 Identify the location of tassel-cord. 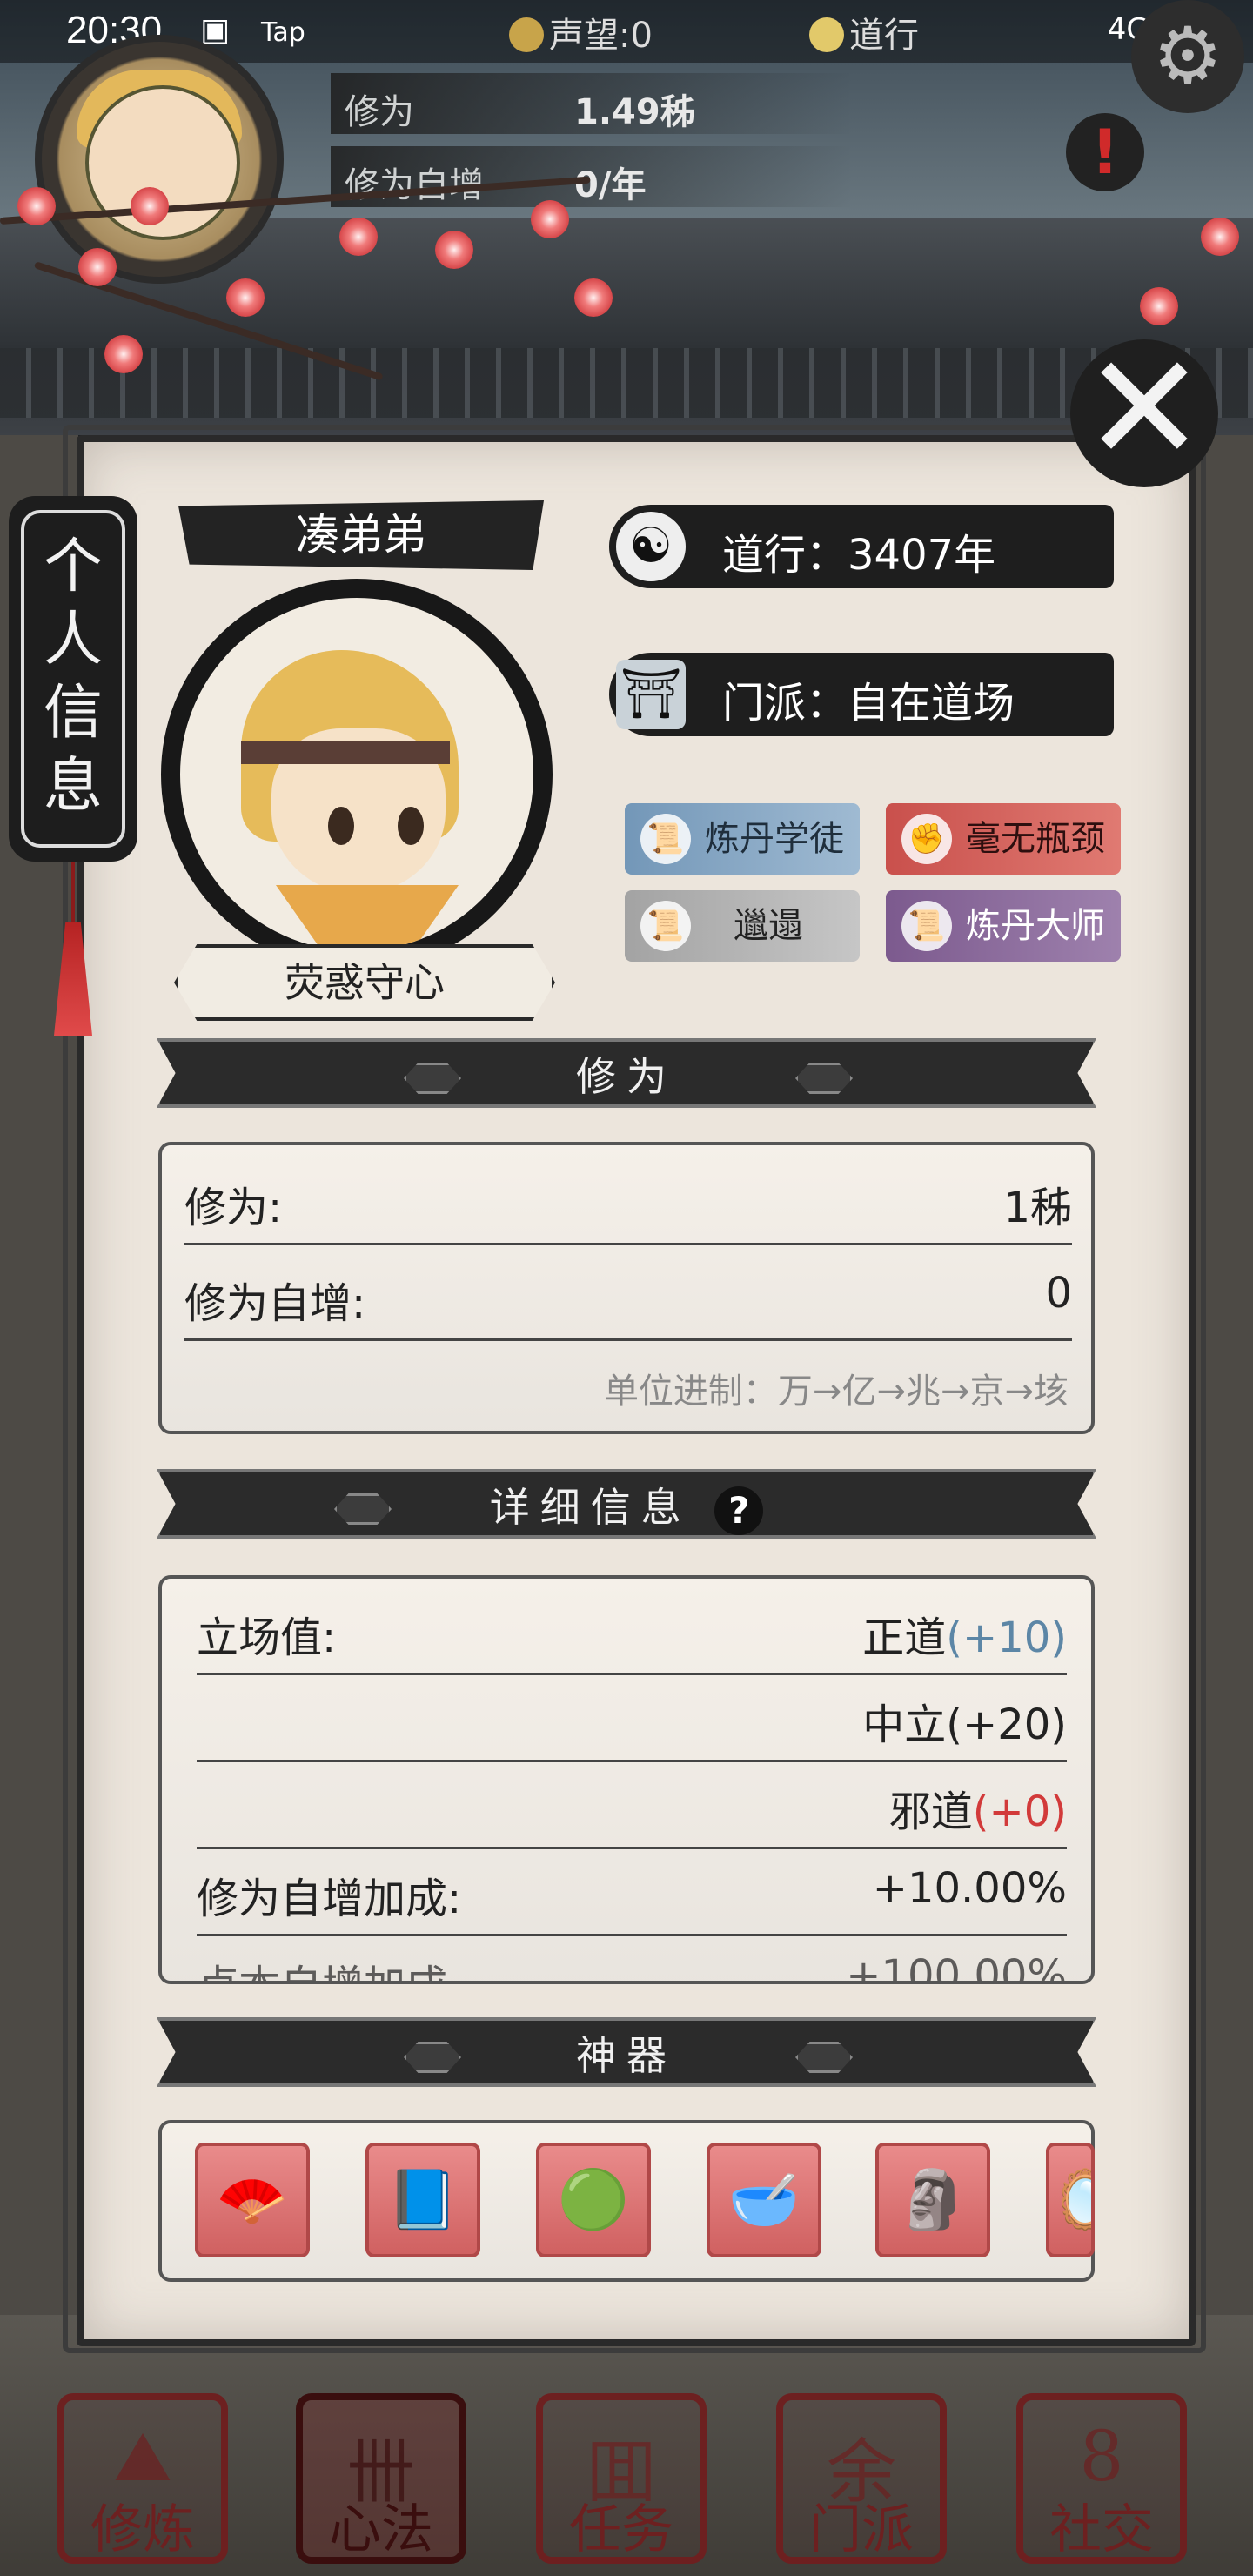
(73, 892).